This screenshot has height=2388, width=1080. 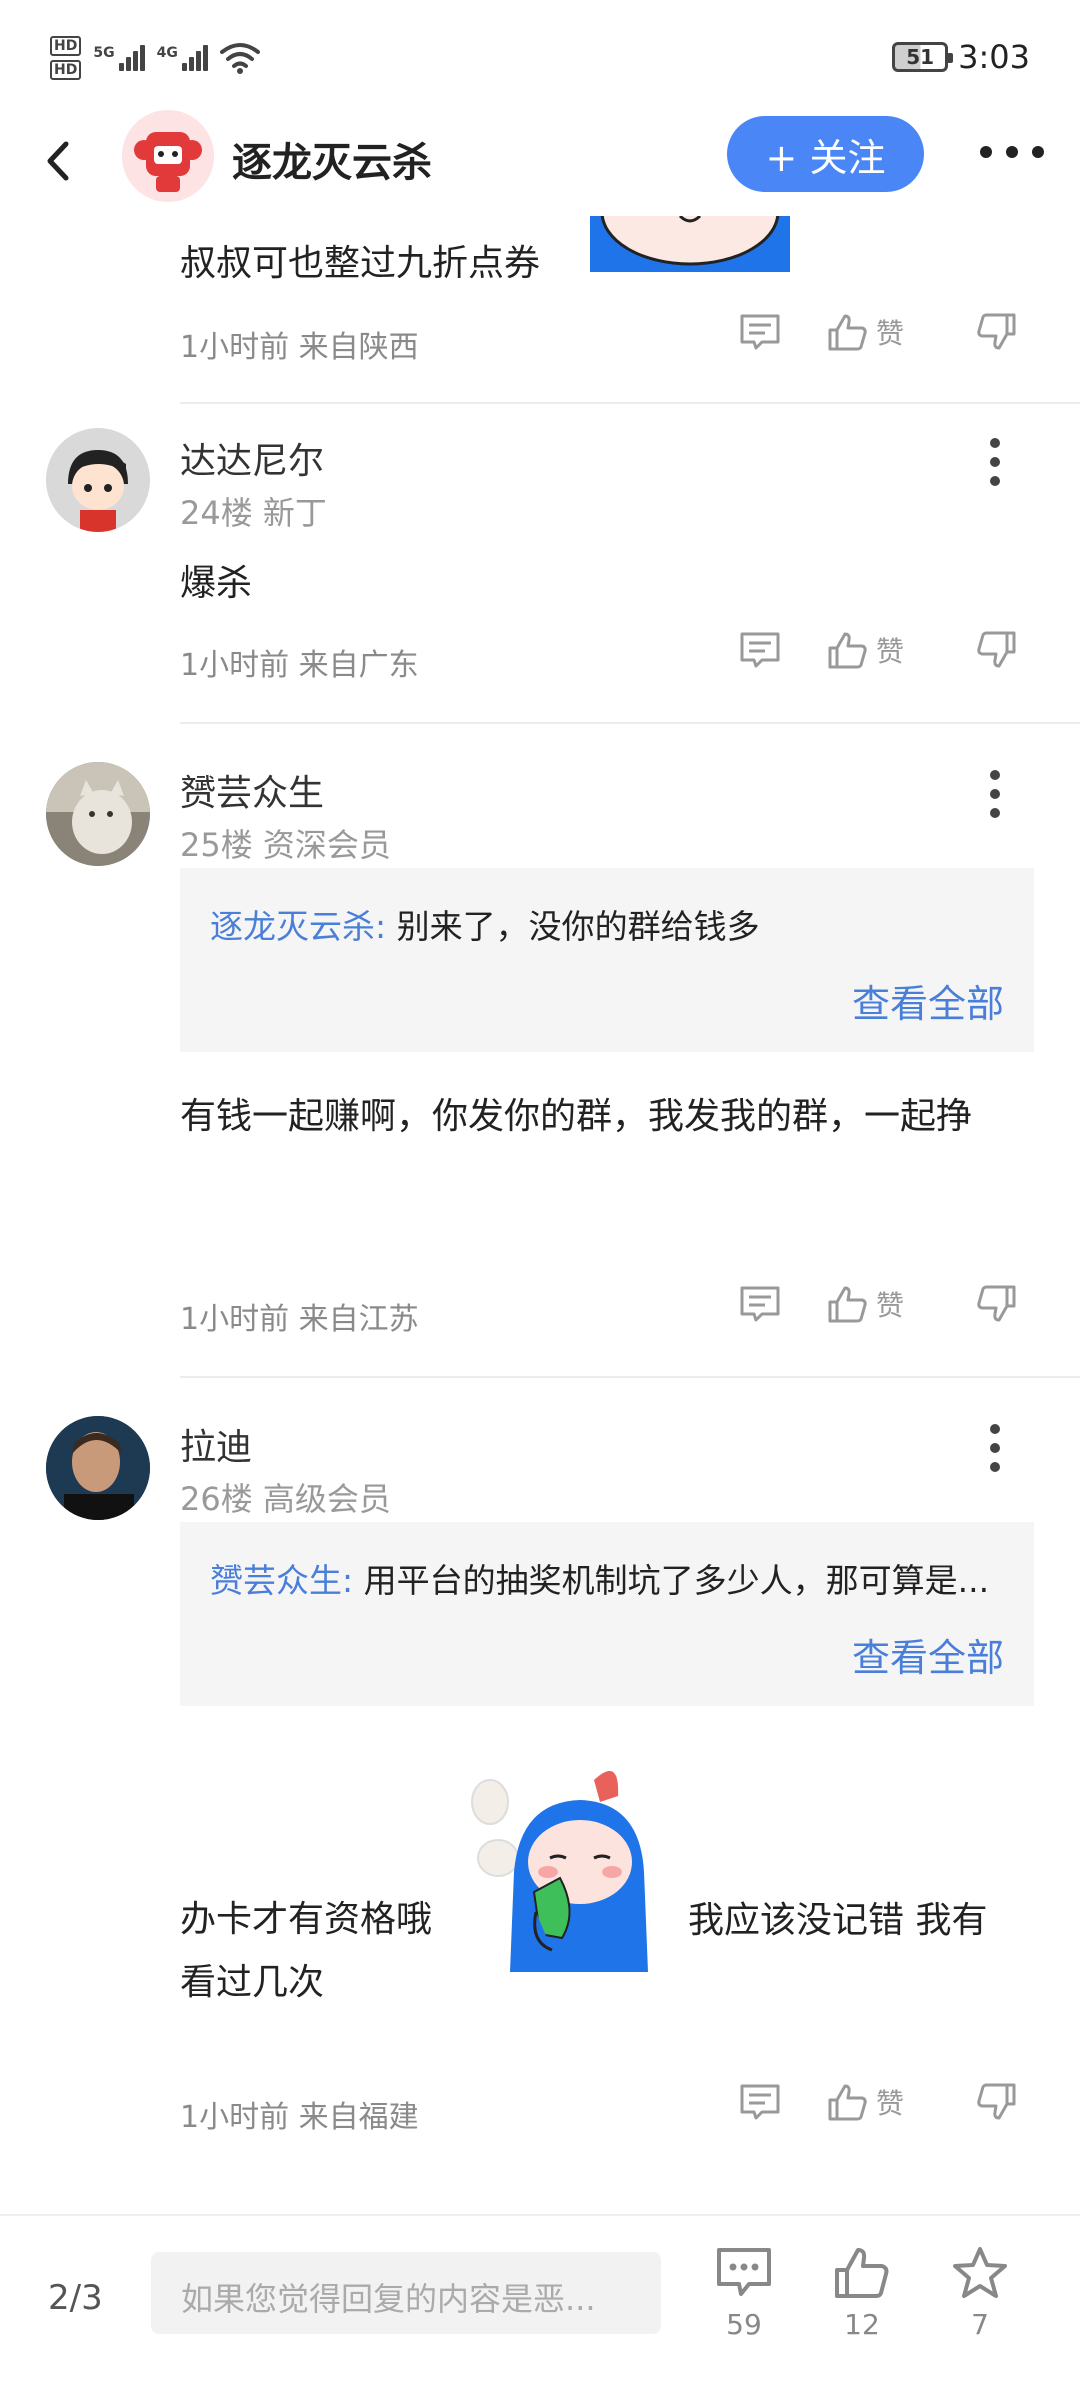 I want to click on quoted-reply: 逐龙灭云杀: 别来了，没你的群给钱多 查看全部, so click(x=607, y=960).